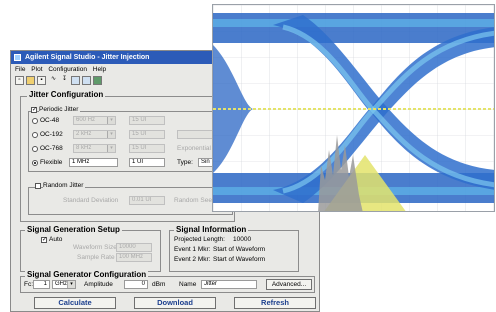 The image size is (496, 312). Describe the element at coordinates (91, 200) in the screenshot. I see `std-deviation-label: Standard Deviation` at that location.